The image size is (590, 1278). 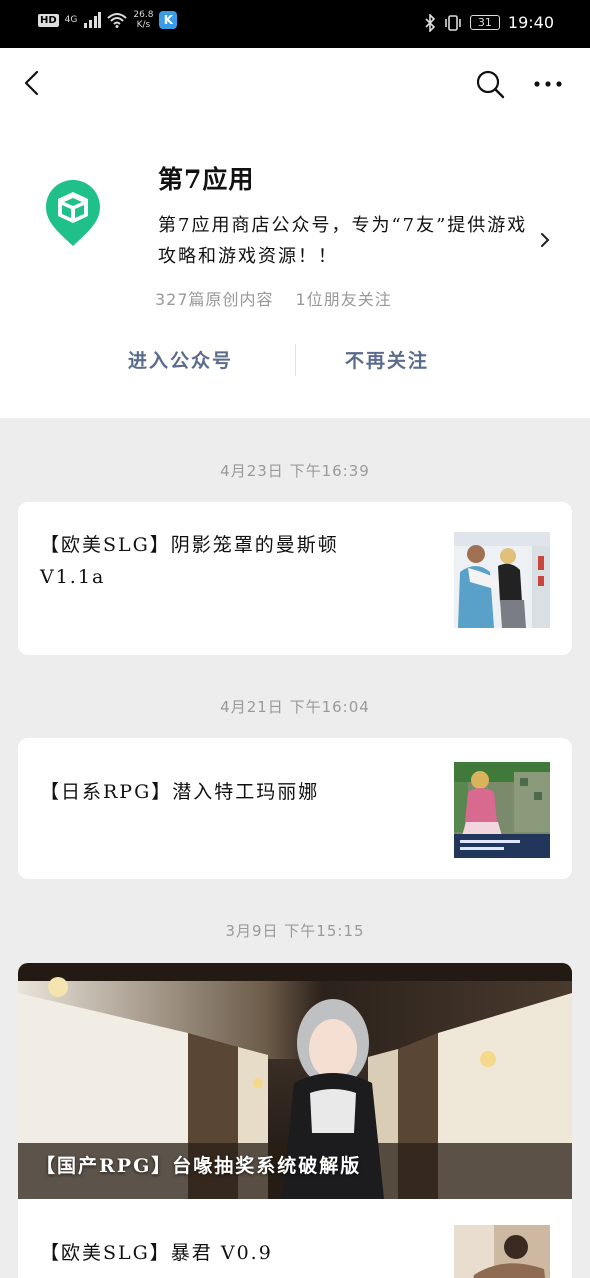 What do you see at coordinates (295, 707) in the screenshot?
I see `feed-date: 4月21日 下午16:04` at bounding box center [295, 707].